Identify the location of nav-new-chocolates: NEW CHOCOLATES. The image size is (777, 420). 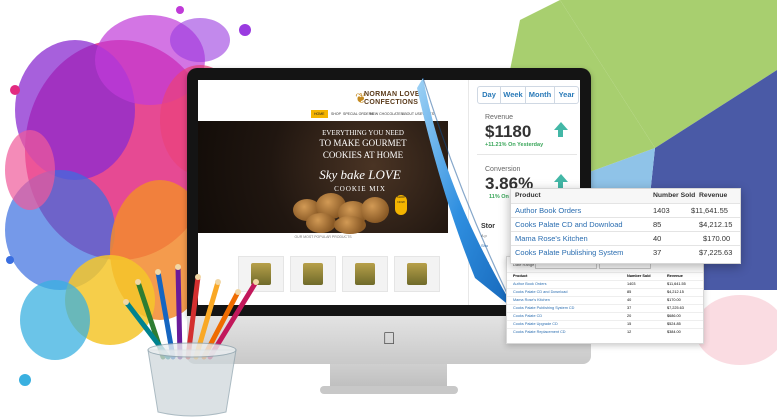
(386, 114).